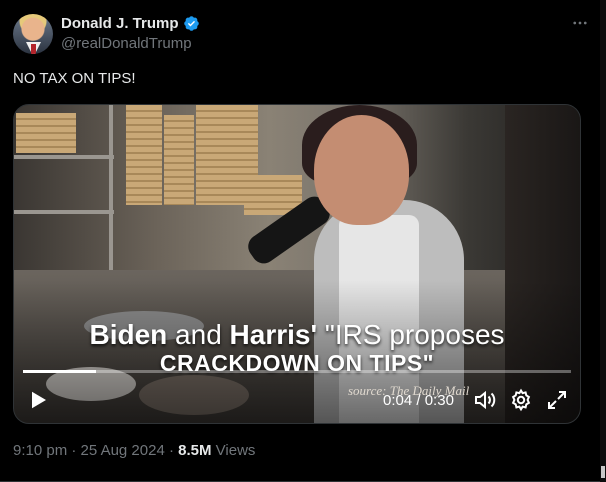 This screenshot has width=606, height=482. Describe the element at coordinates (128, 334) in the screenshot. I see `caption-word-biden: Biden` at that location.